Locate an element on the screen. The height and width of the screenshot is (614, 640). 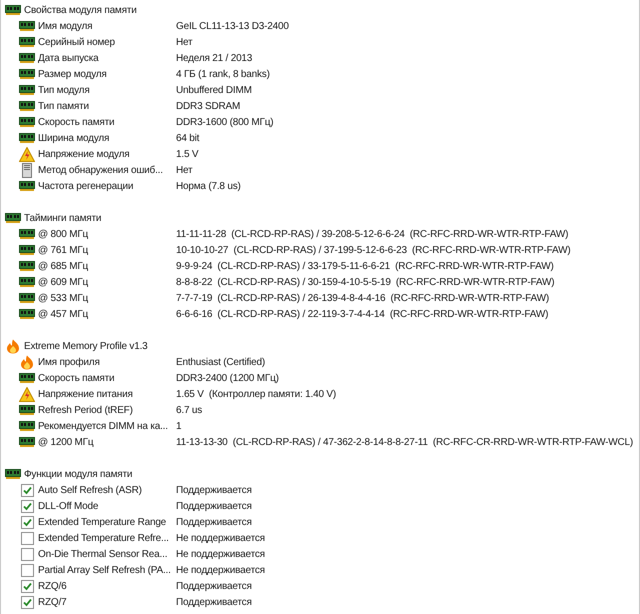
section-title: Свойства модуля памяти is located at coordinates (80, 11).